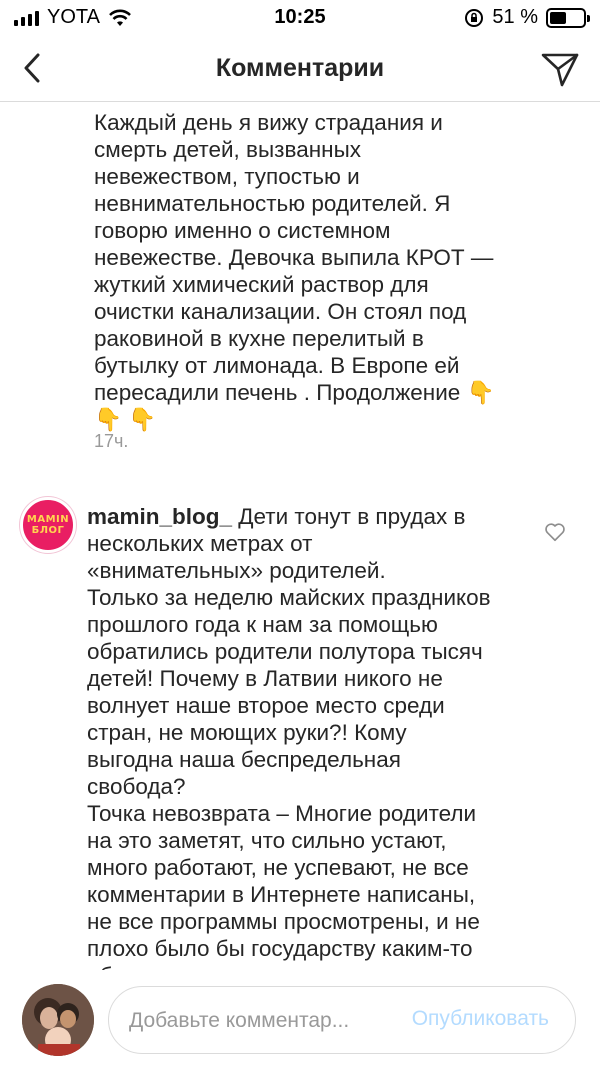  I want to click on battery-level, so click(558, 17).